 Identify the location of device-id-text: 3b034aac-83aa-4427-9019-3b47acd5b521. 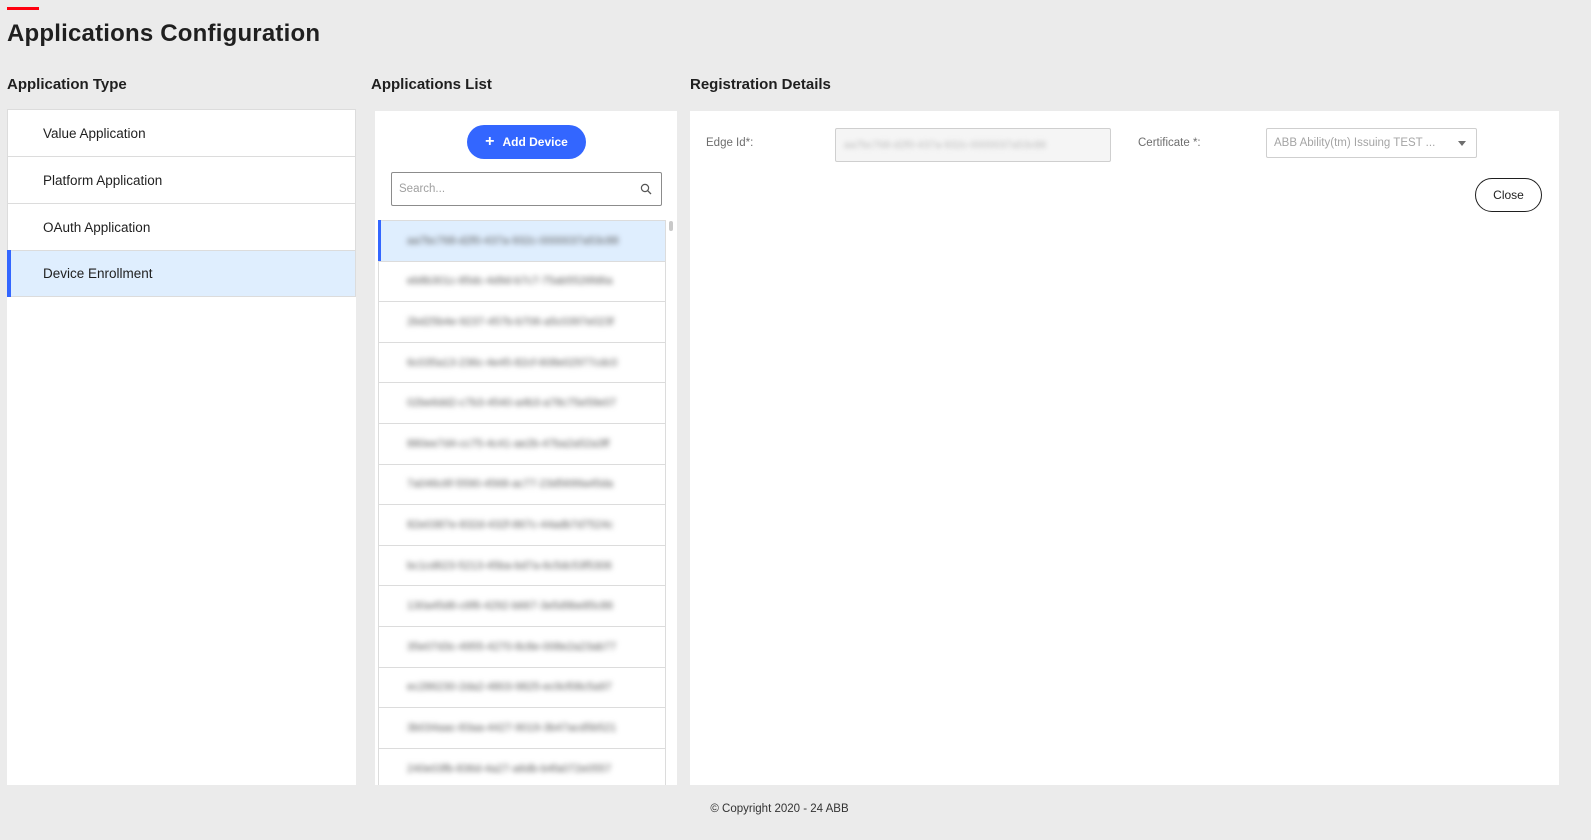
(512, 727).